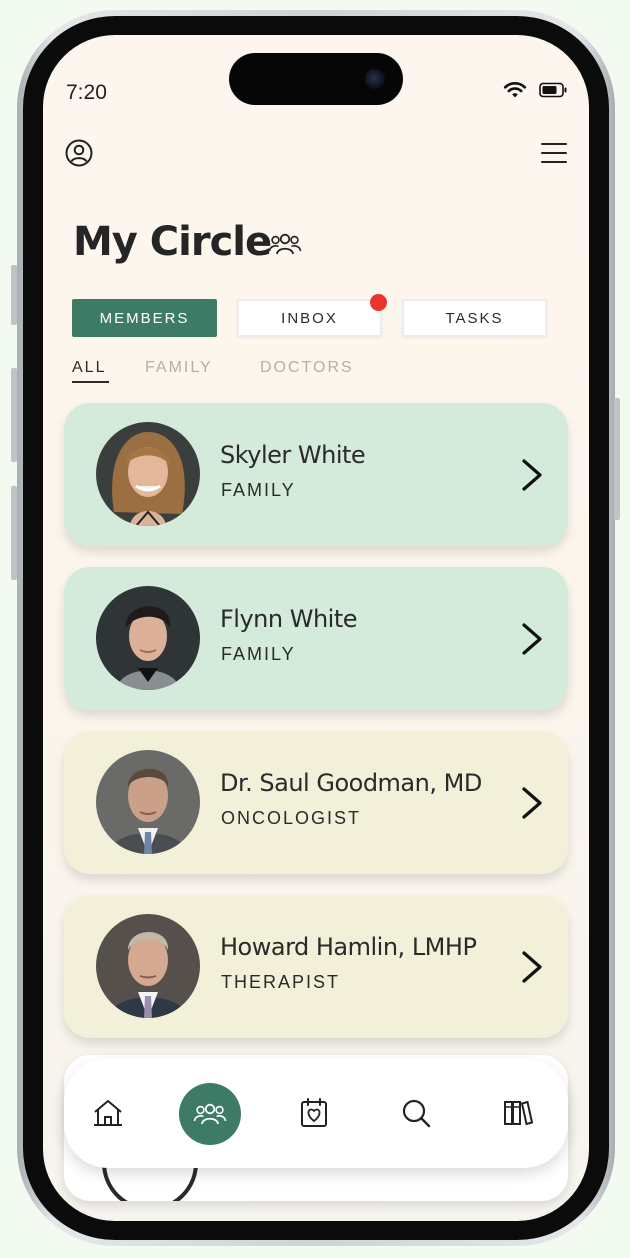 The width and height of the screenshot is (630, 1258). I want to click on tab-inbox-label: INBOX, so click(309, 318).